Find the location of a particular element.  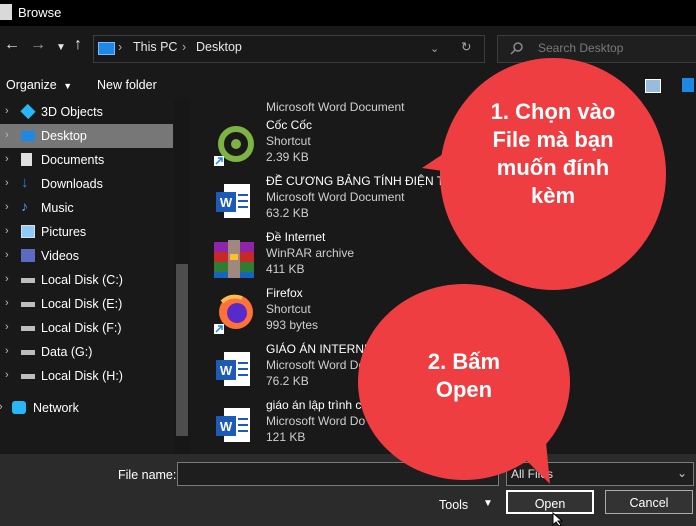

sidebar-item-local-disk-f: › Local Disk (F:) is located at coordinates (86, 328).